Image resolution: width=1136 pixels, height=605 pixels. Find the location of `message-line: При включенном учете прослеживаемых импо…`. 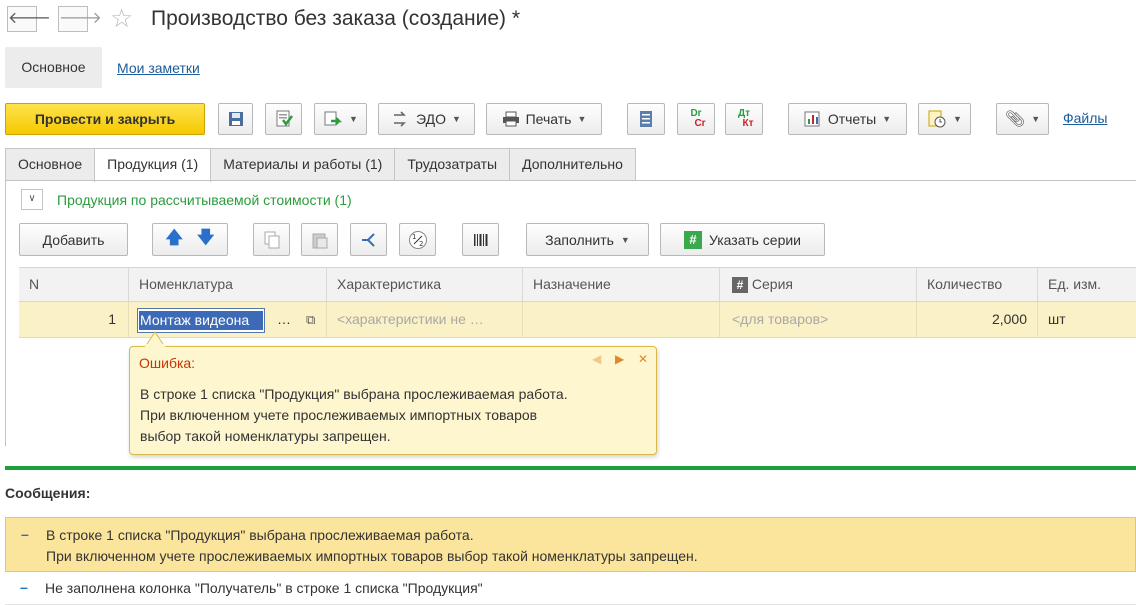

message-line: При включенном учете прослеживаемых импо… is located at coordinates (372, 556).